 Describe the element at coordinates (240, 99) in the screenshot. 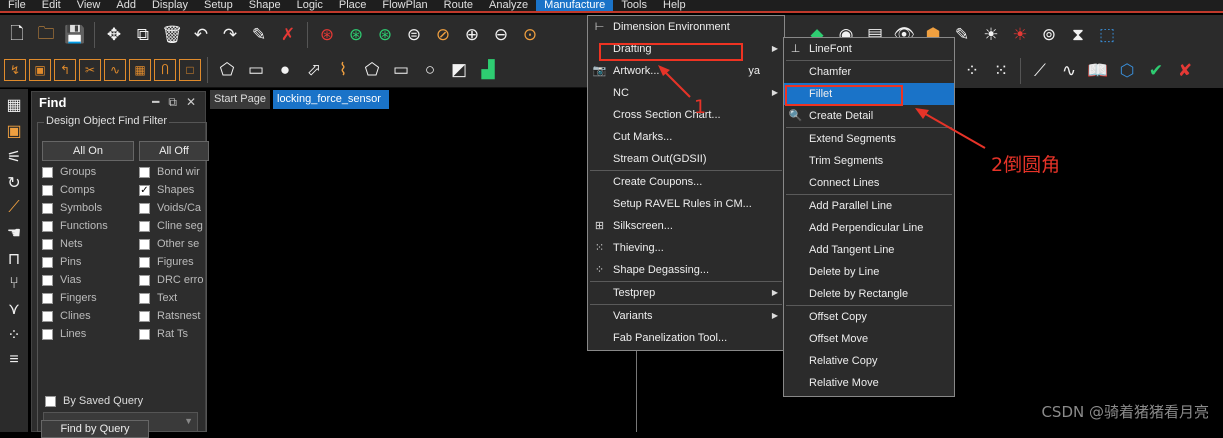

I see `tab-start-page: Start Page` at that location.